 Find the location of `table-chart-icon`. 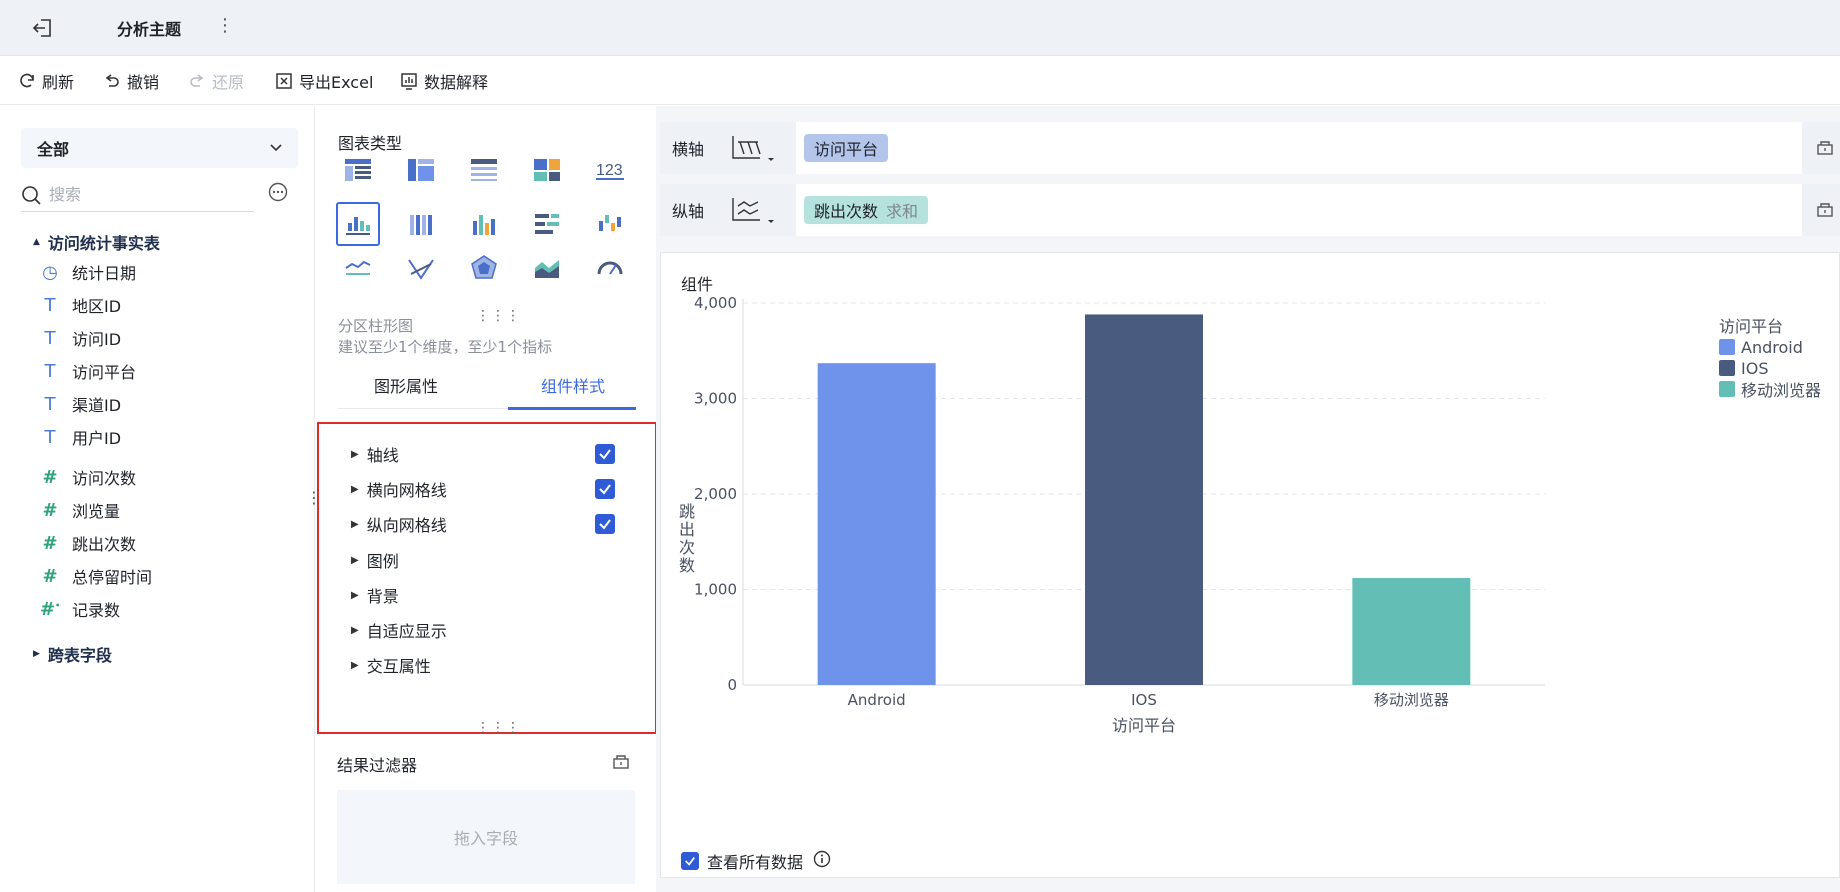

table-chart-icon is located at coordinates (358, 170).